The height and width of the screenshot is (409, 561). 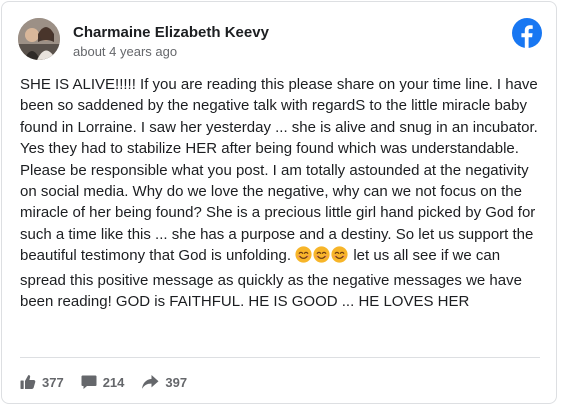 What do you see at coordinates (280, 357) in the screenshot?
I see `card-divider` at bounding box center [280, 357].